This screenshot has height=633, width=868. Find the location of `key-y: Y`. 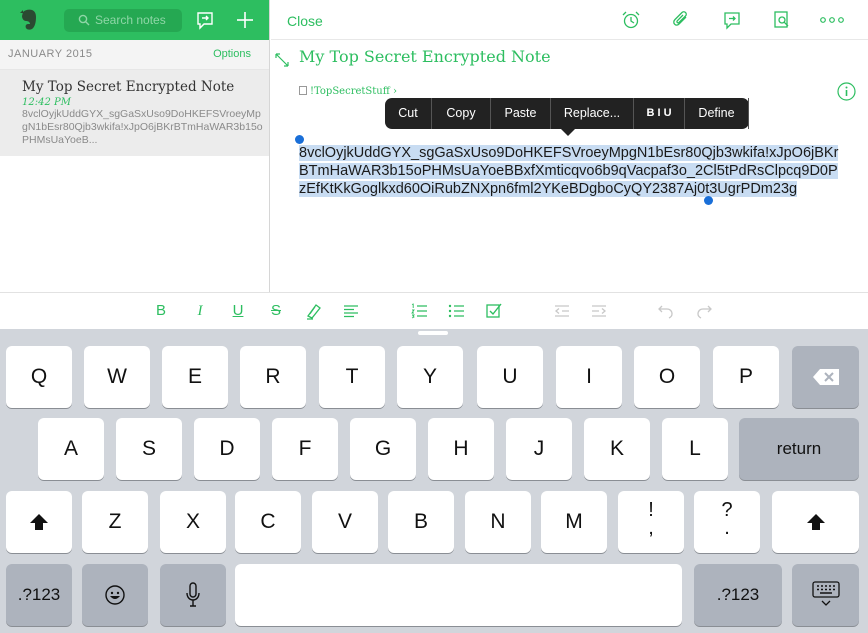

key-y: Y is located at coordinates (430, 377).